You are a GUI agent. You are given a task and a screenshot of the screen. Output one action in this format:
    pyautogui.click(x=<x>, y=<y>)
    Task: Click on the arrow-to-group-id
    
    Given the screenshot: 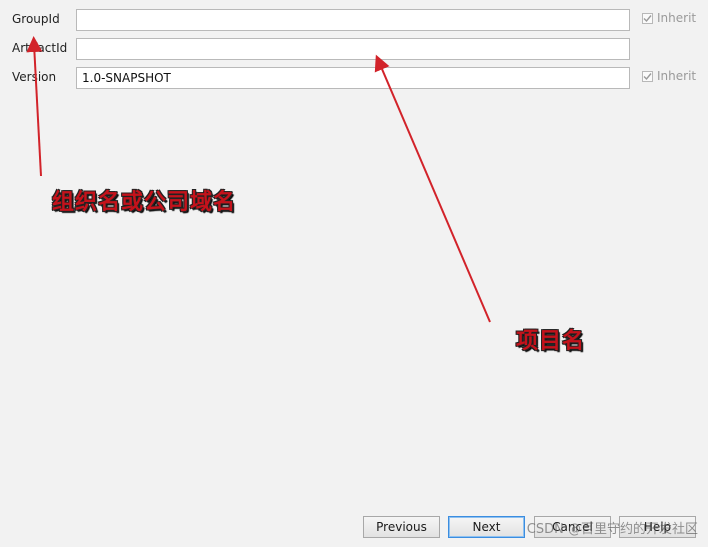 What is the action you would take?
    pyautogui.click(x=34, y=106)
    